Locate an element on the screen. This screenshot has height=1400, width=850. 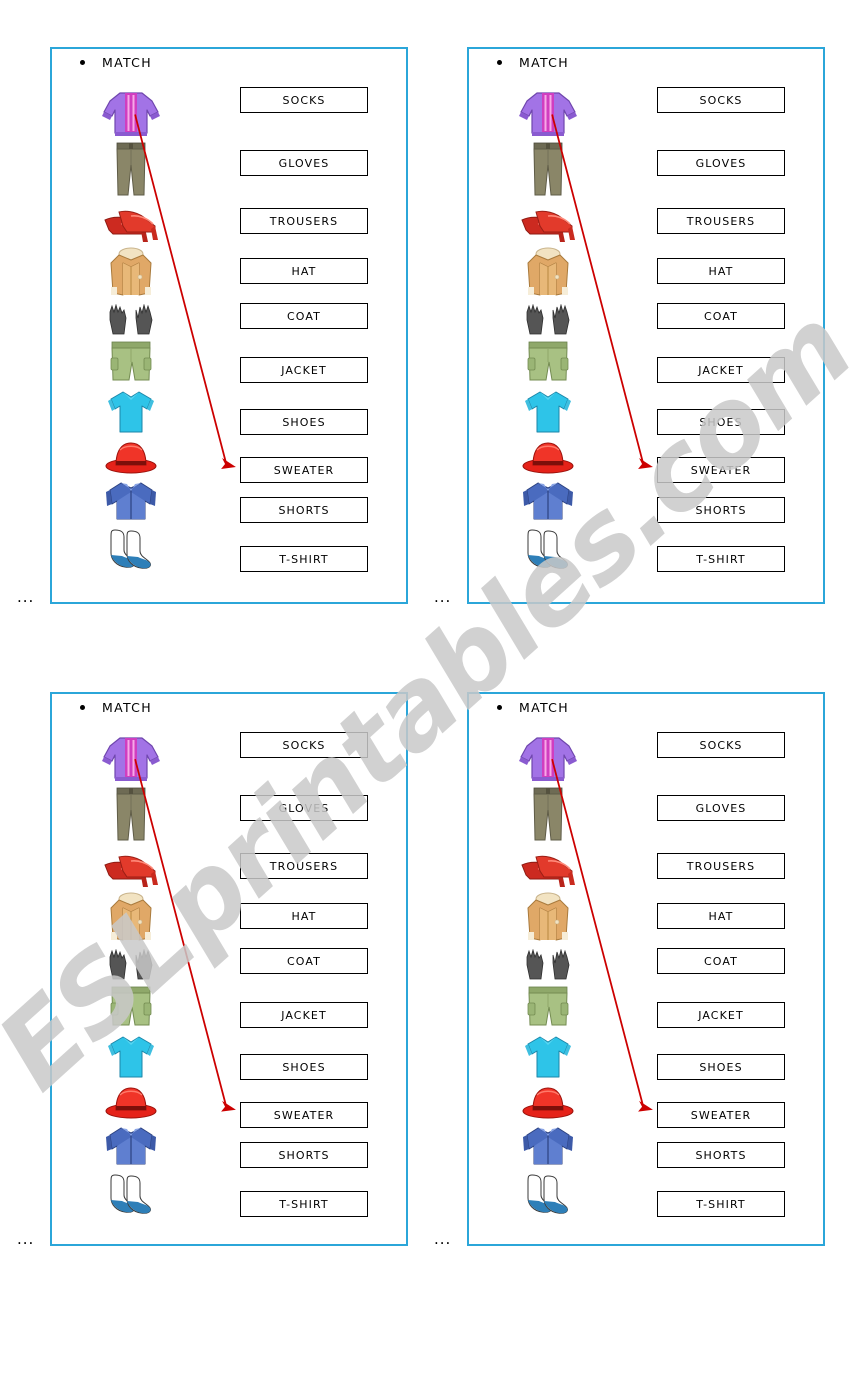
word-label: T-SHIRT is located at coordinates (721, 559).